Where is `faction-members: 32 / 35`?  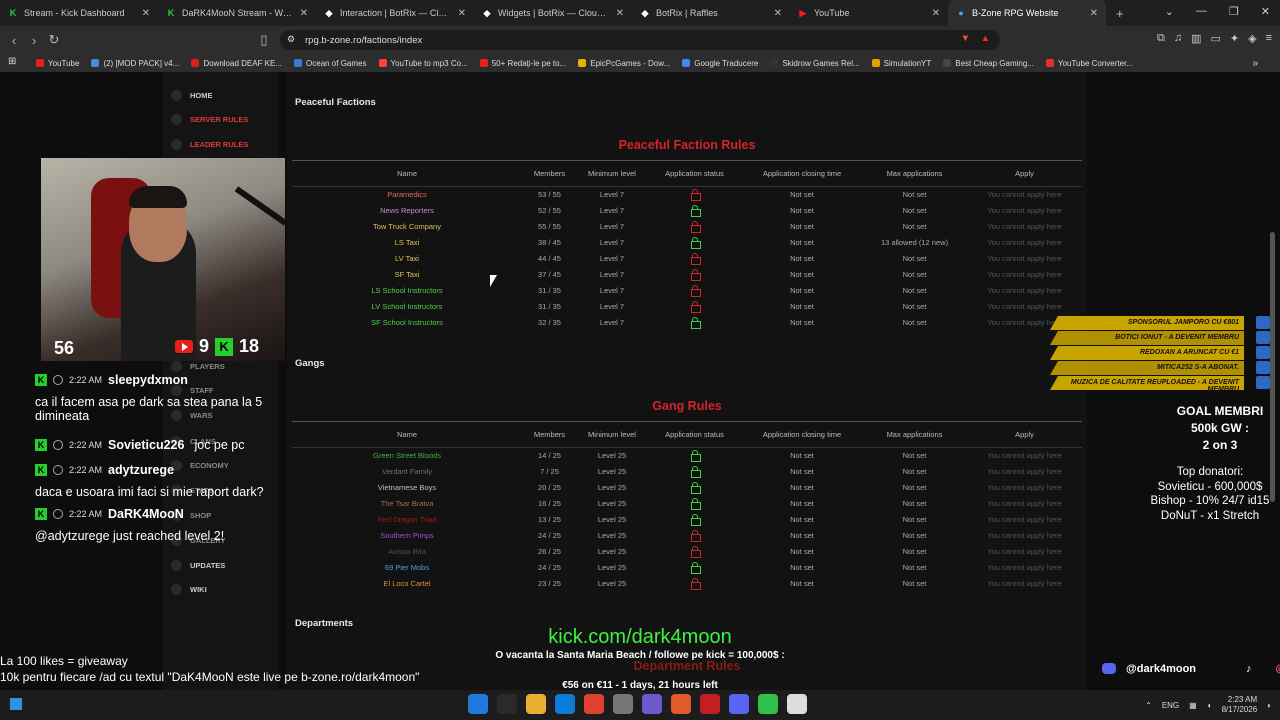 faction-members: 32 / 35 is located at coordinates (549, 322).